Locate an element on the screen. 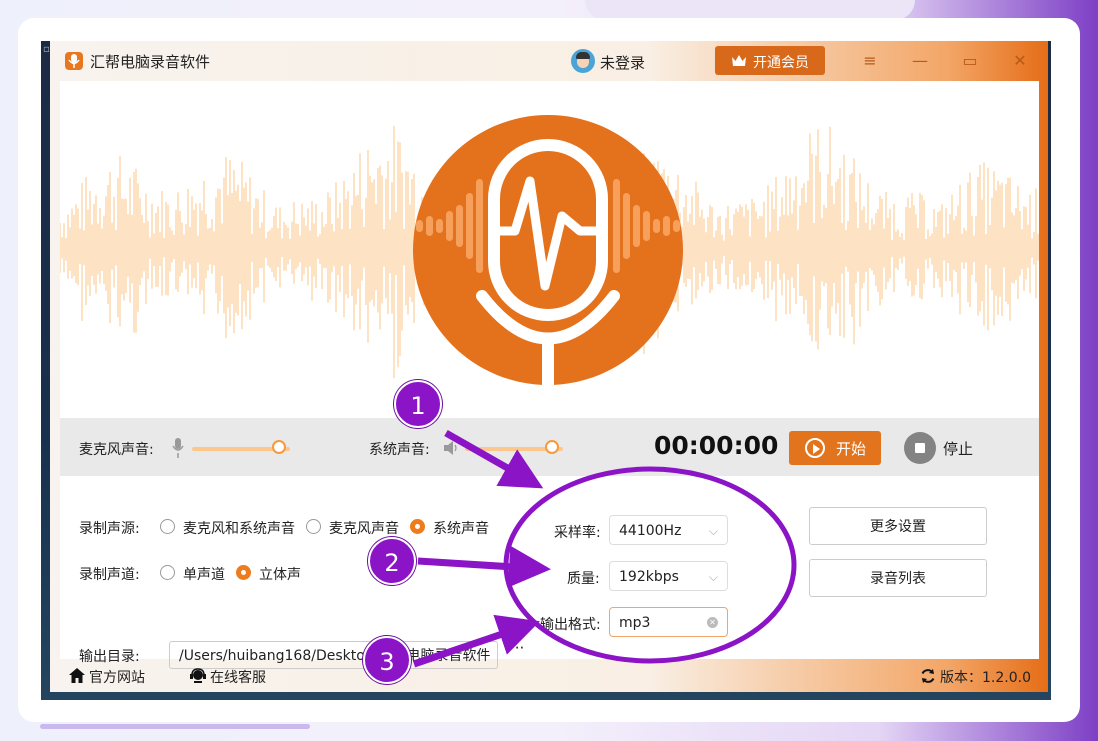 The image size is (1098, 741). annotation-badge-1: 1 is located at coordinates (418, 404).